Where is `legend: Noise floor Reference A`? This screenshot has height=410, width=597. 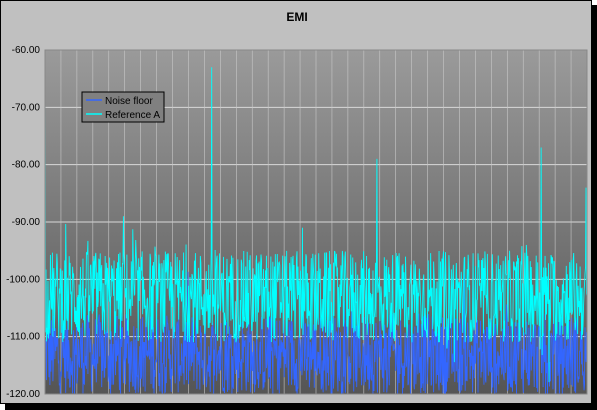 legend: Noise floor Reference A is located at coordinates (123, 107).